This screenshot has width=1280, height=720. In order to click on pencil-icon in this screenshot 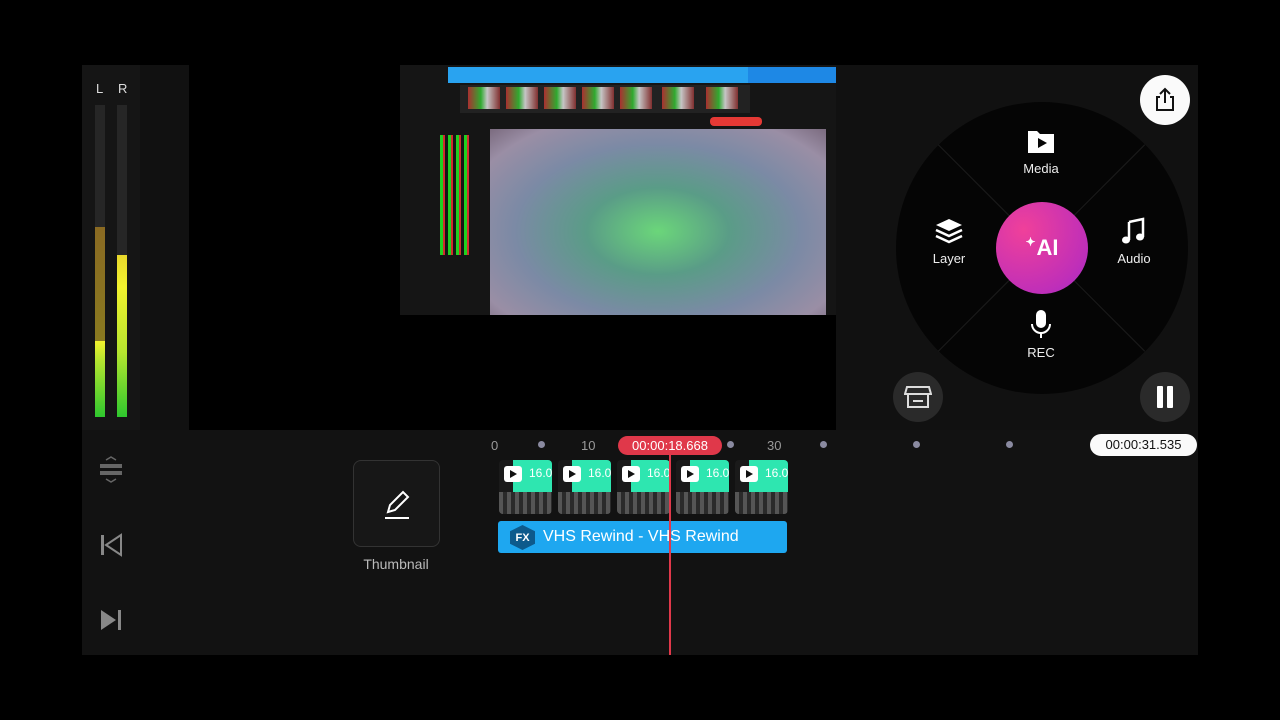, I will do `click(396, 504)`.